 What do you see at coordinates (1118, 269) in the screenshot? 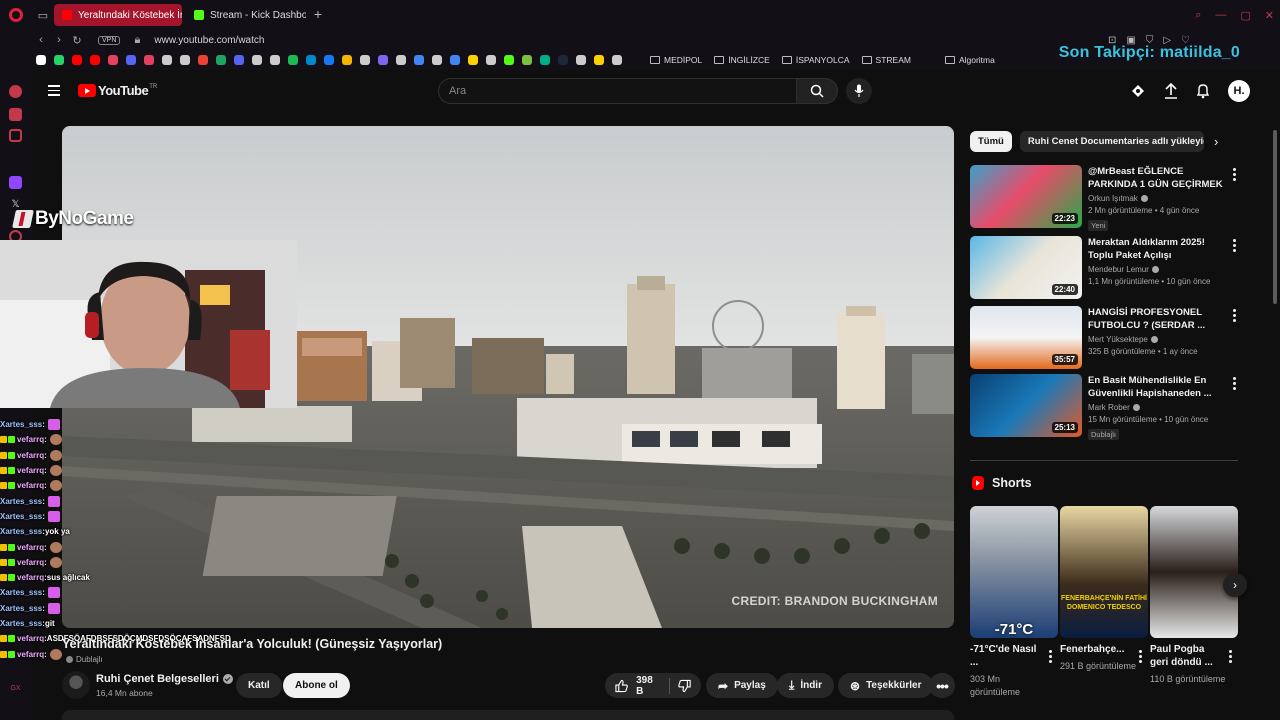
I see `channel-name: Mendebur Lemur` at bounding box center [1118, 269].